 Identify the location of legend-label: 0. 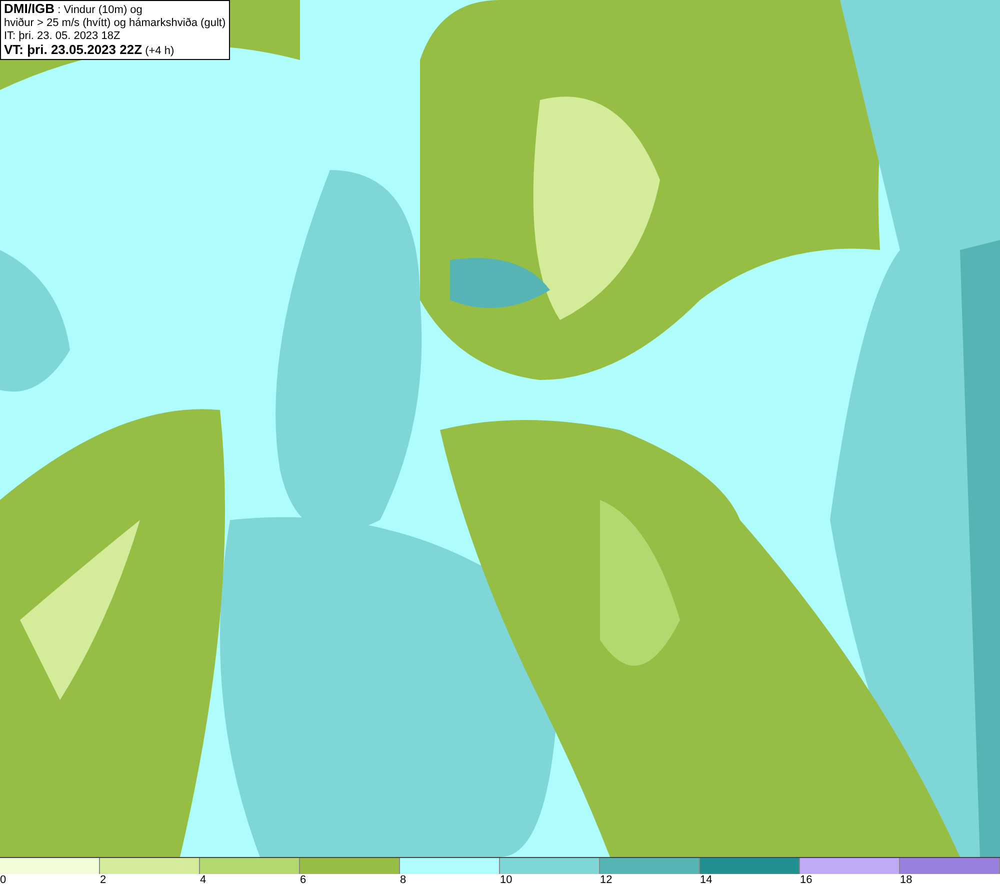
(3, 880).